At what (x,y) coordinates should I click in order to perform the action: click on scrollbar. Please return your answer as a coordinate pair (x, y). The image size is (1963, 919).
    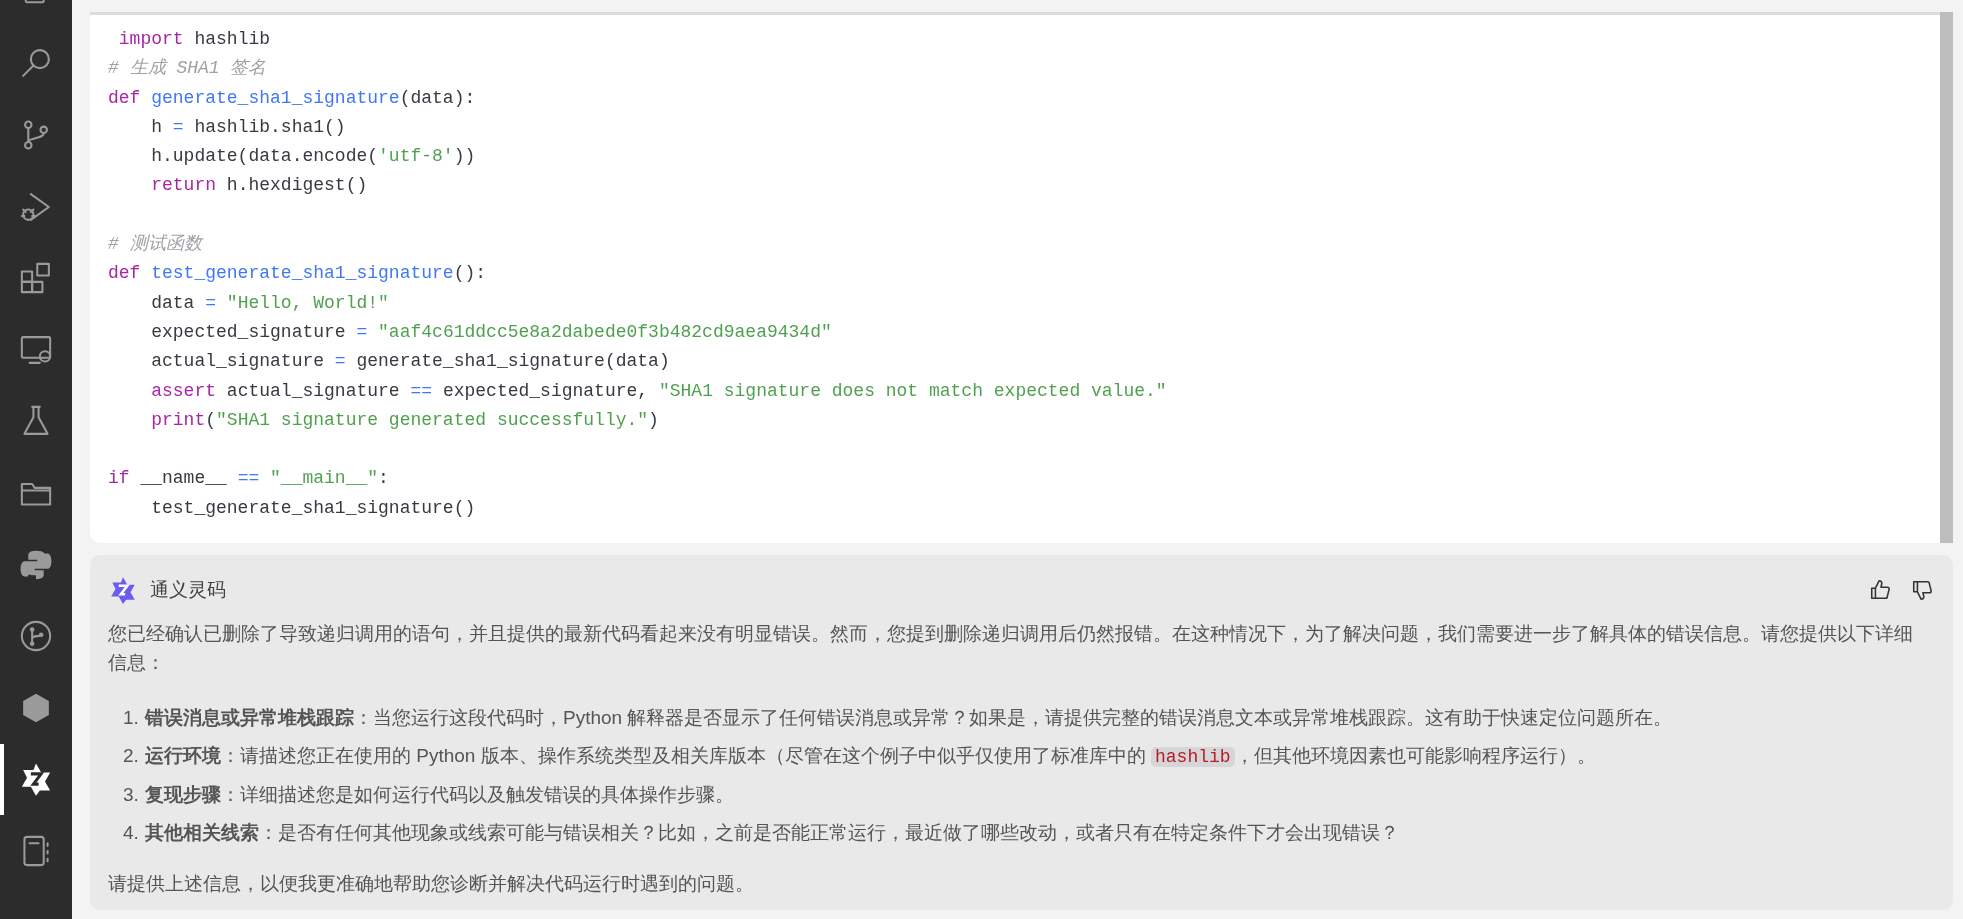
    Looking at the image, I should click on (1946, 277).